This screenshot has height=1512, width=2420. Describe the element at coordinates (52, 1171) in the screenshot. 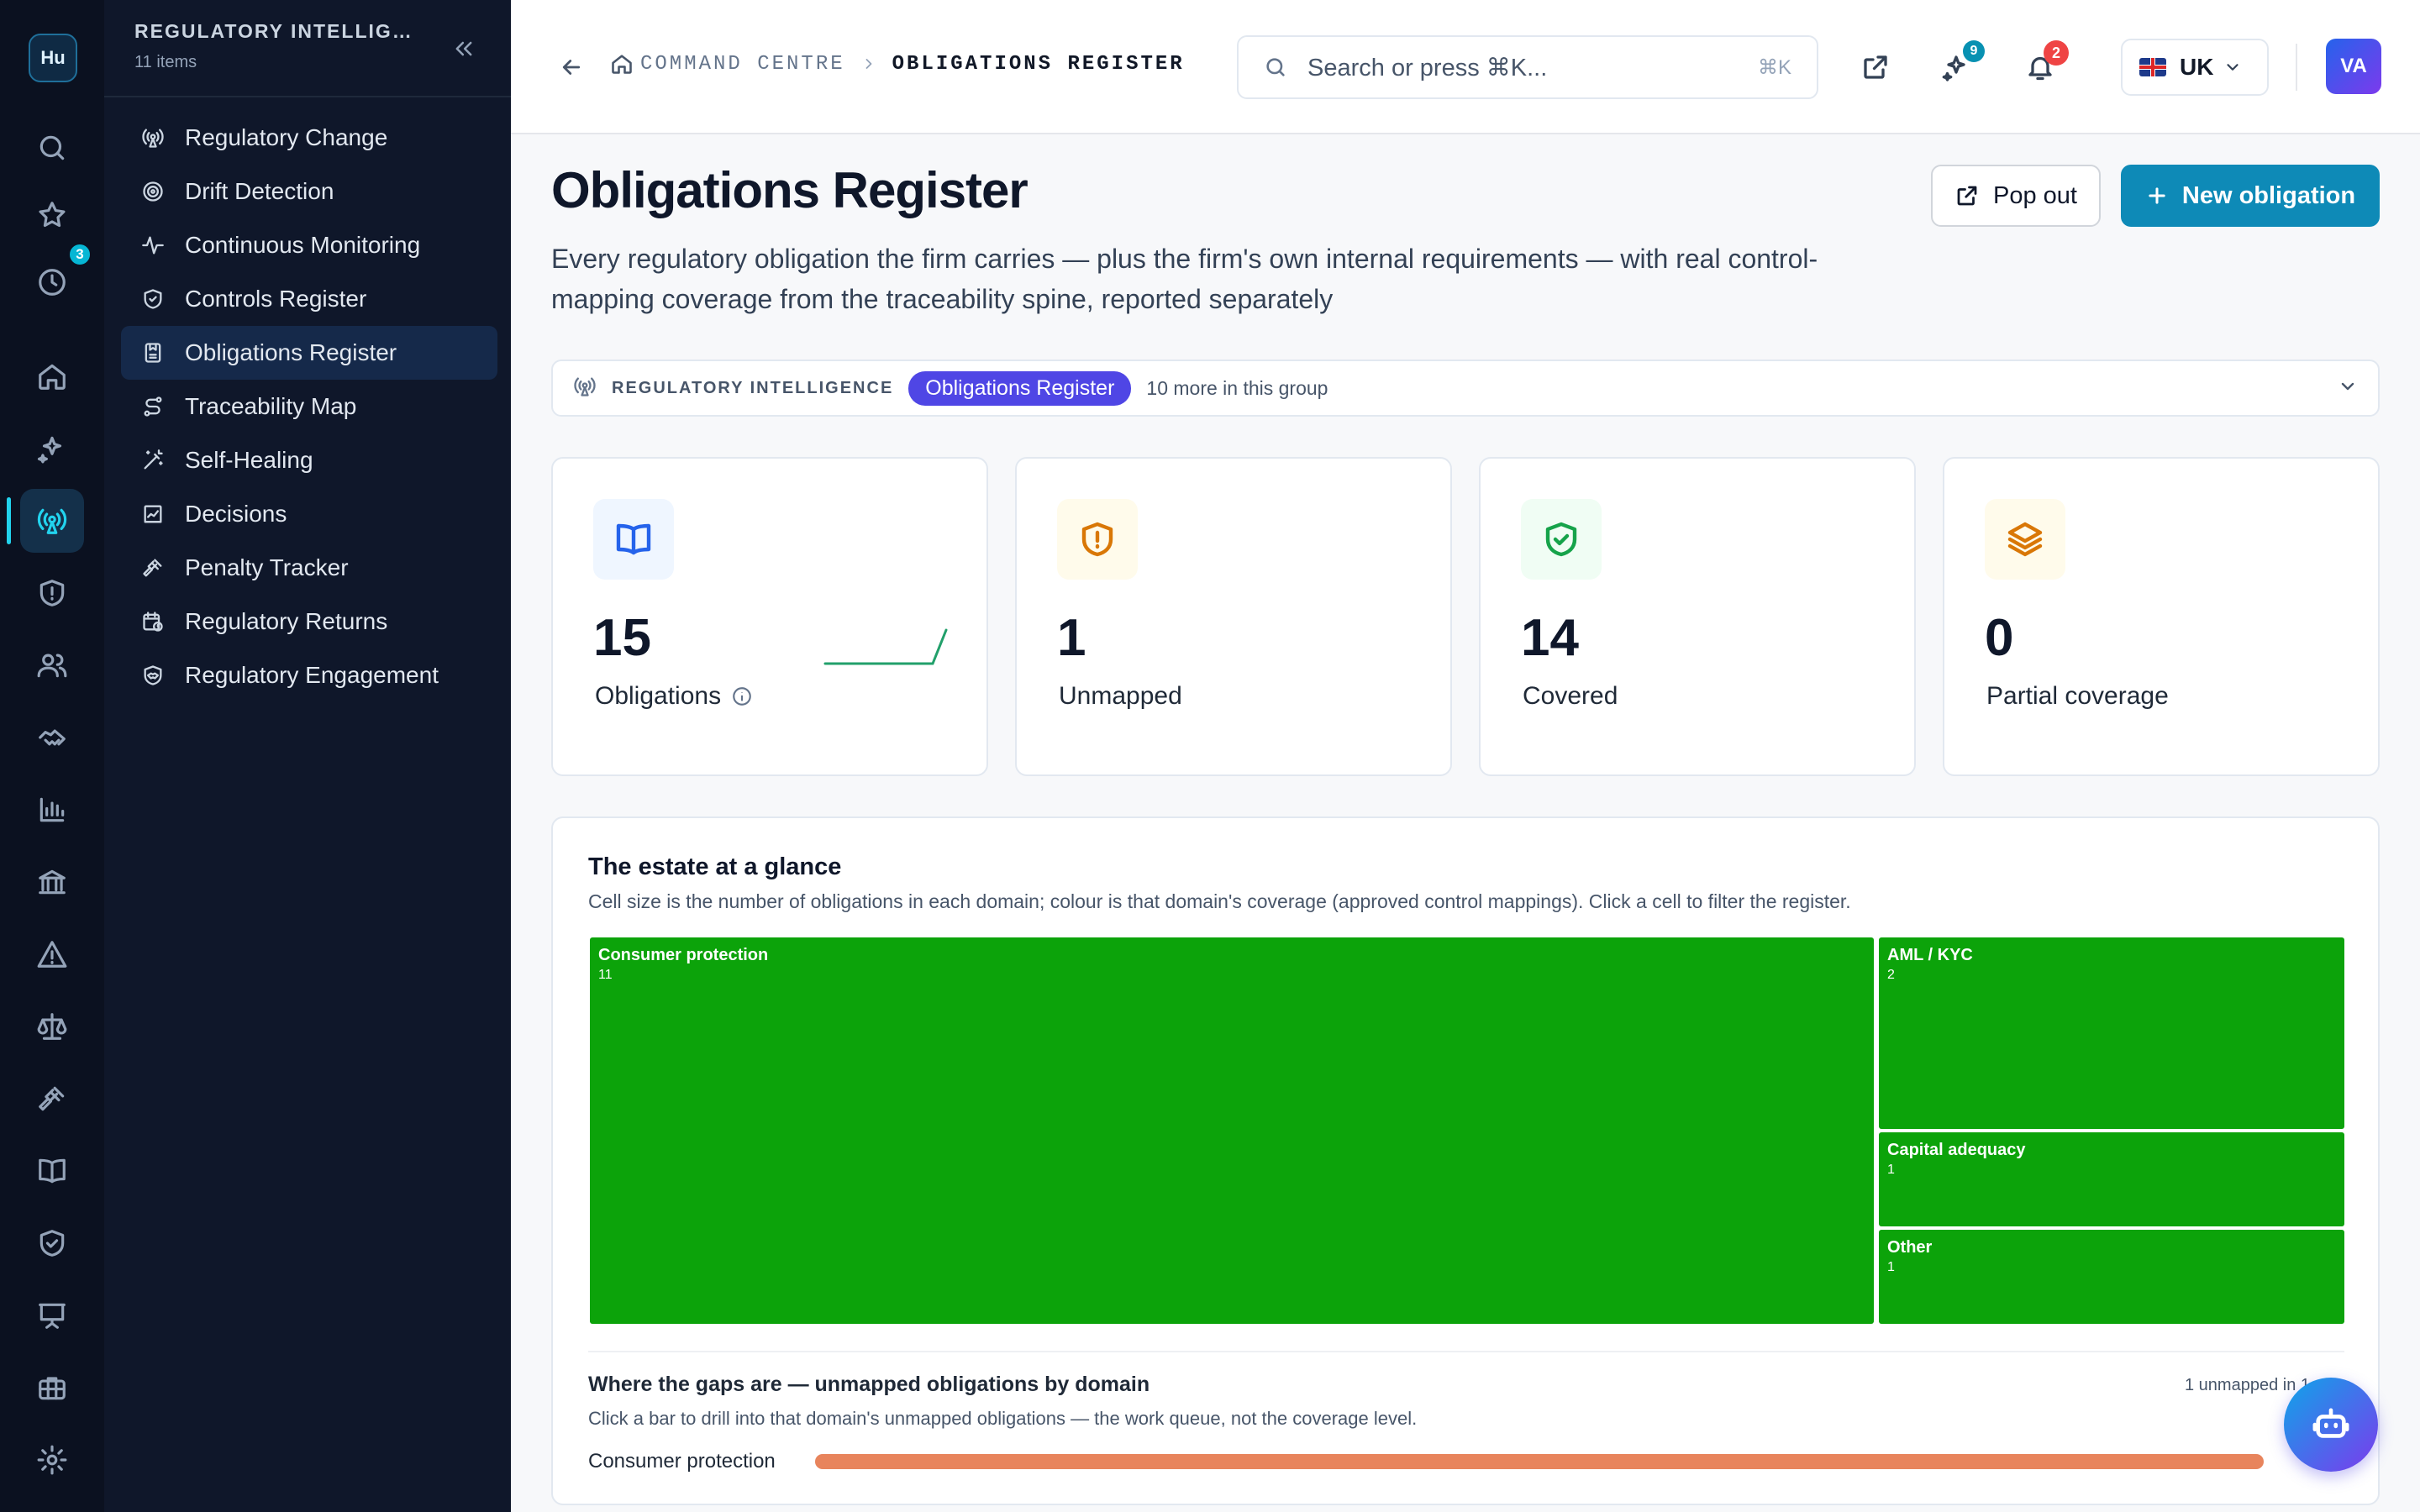

I see `book-icon` at that location.